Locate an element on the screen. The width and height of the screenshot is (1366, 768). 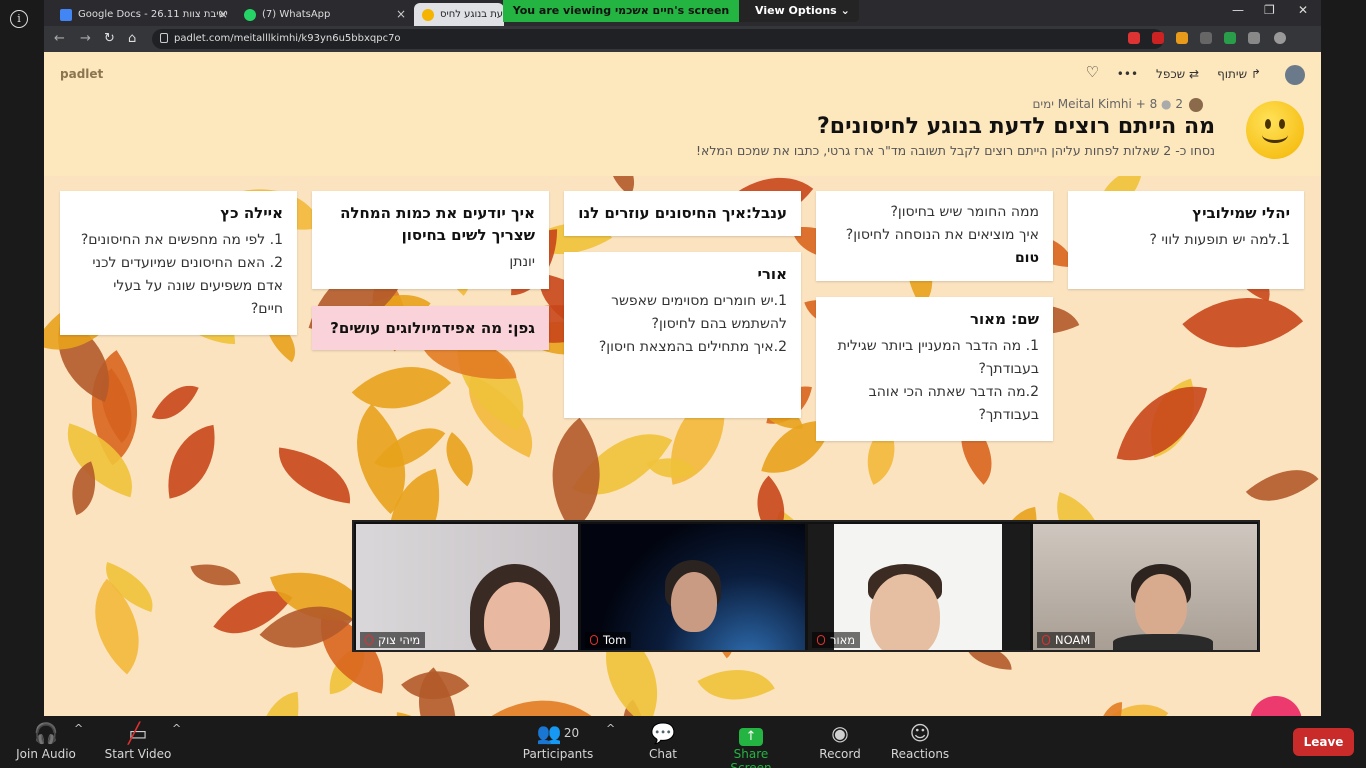
remake-button: ⇄ שכפל is located at coordinates (1177, 74).